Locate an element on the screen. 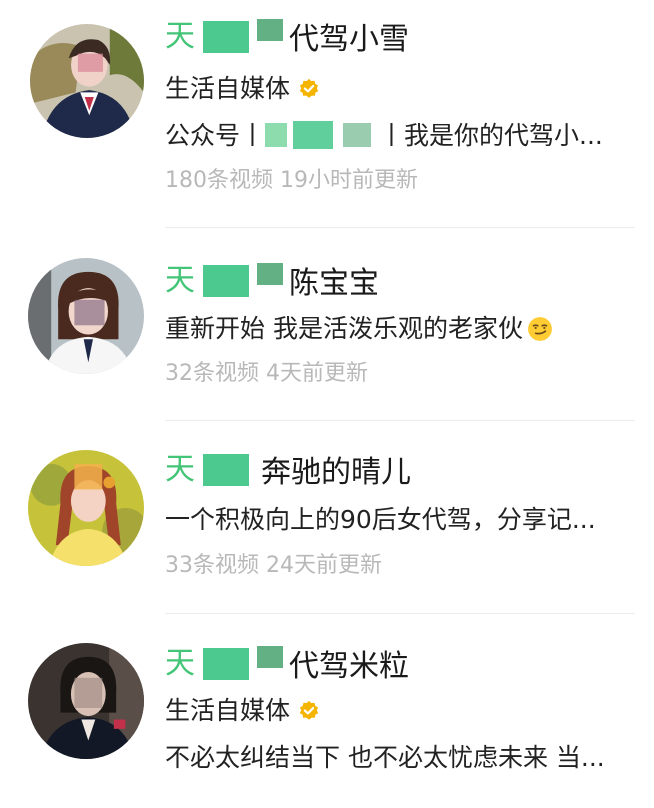 This screenshot has width=654, height=808. account-name: 天 陈宝宝 is located at coordinates (272, 284).